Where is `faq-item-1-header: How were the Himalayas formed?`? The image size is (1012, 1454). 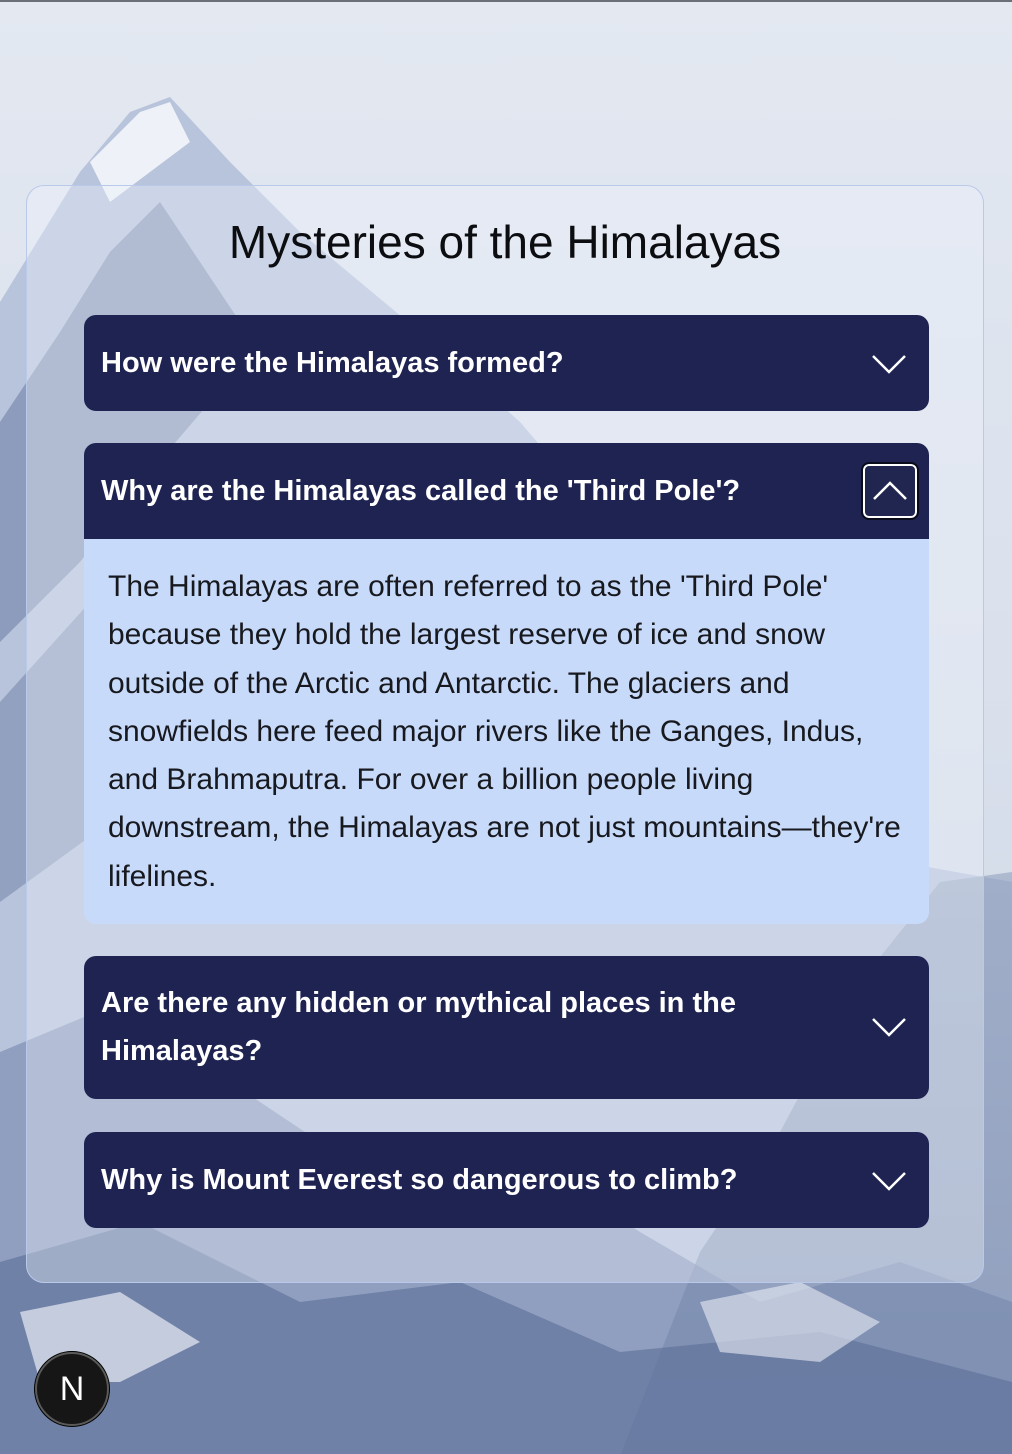
faq-item-1-header: How were the Himalayas formed? is located at coordinates (506, 363).